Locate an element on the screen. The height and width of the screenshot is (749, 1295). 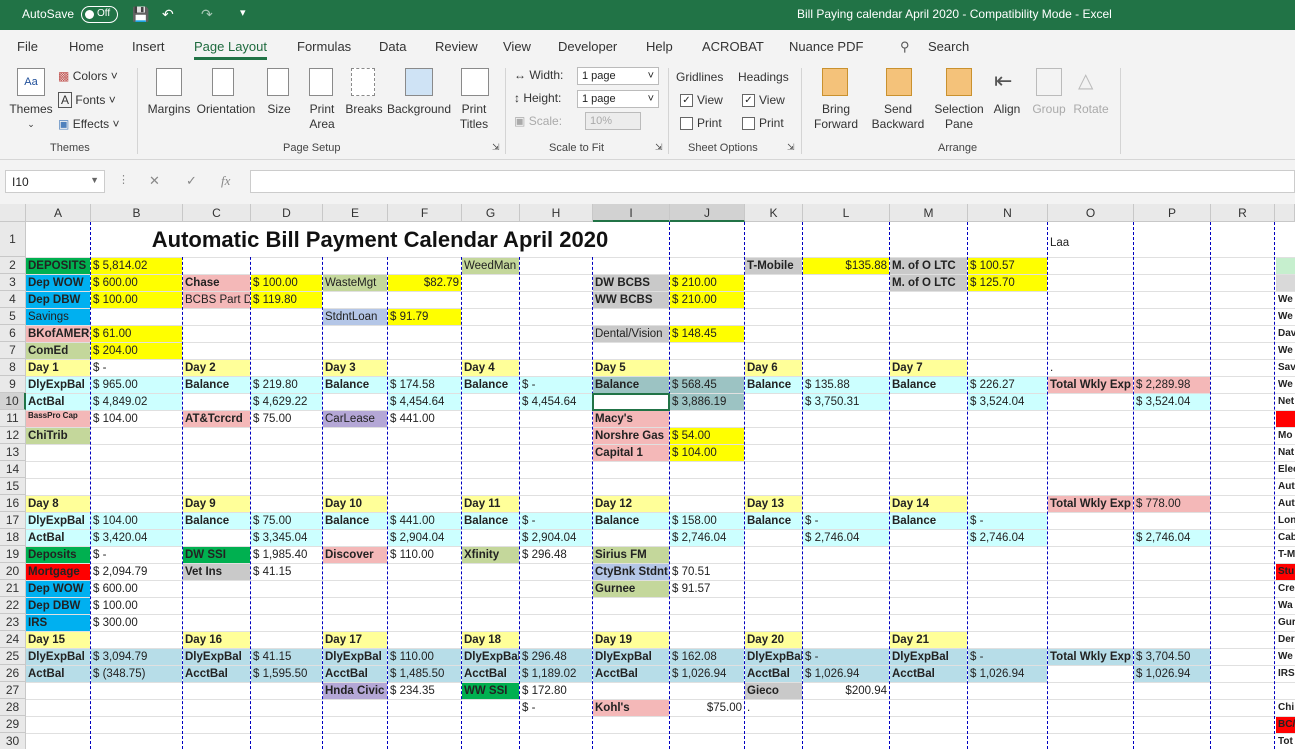
row-header-14: 14 is located at coordinates (13, 469).